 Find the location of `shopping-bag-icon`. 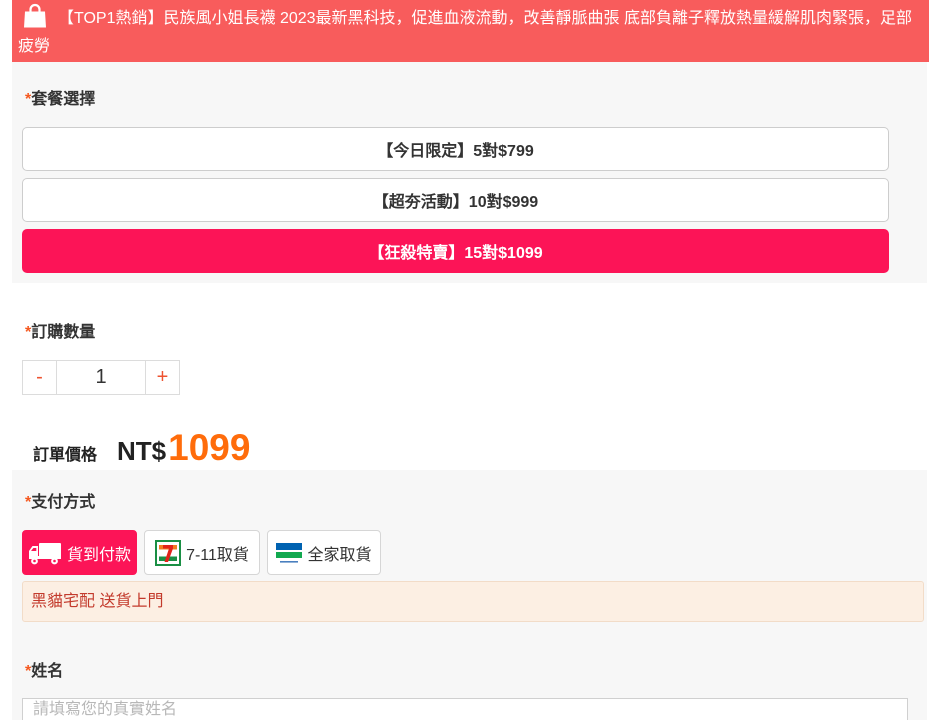

shopping-bag-icon is located at coordinates (35, 16).